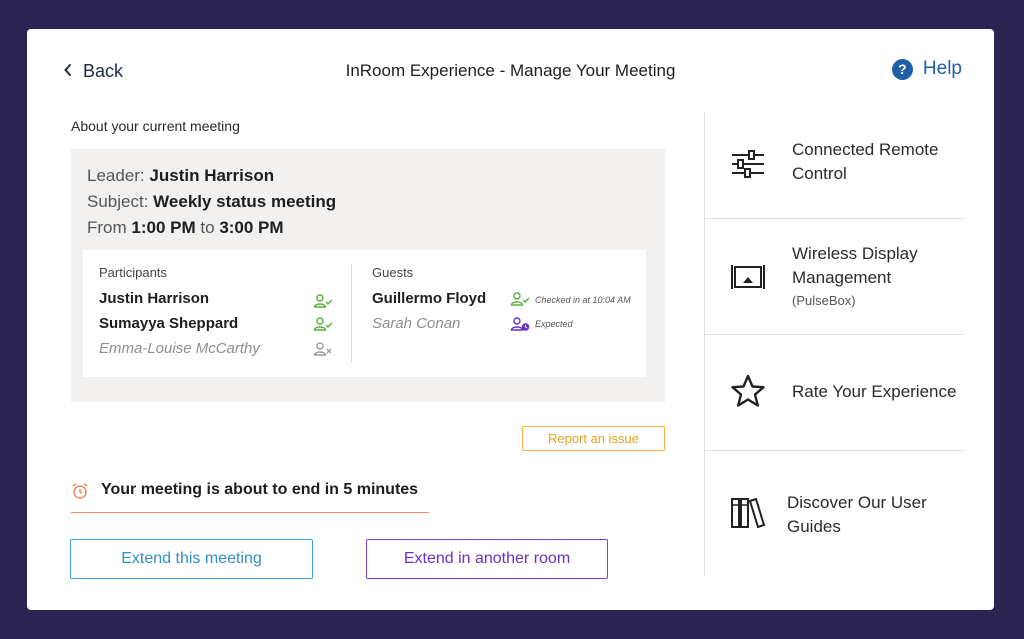 This screenshot has height=639, width=1024. I want to click on participant-name: Emma-Louise McCarthy, so click(179, 348).